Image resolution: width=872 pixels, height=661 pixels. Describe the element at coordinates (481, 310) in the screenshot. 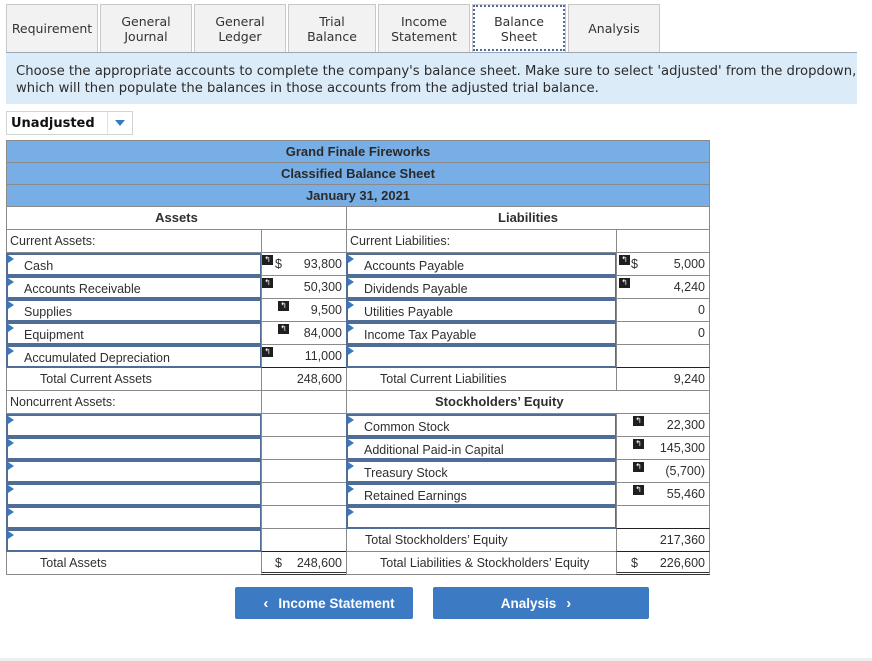

I see `liability-account-select: Utilities Payable` at that location.